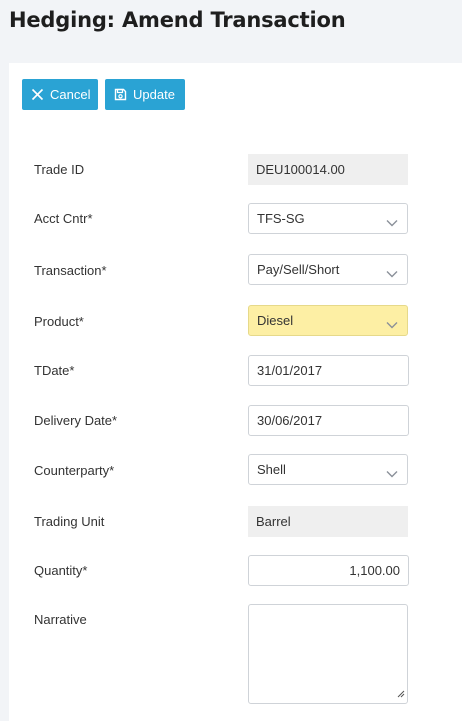 The image size is (462, 721). Describe the element at coordinates (120, 94) in the screenshot. I see `save-icon` at that location.